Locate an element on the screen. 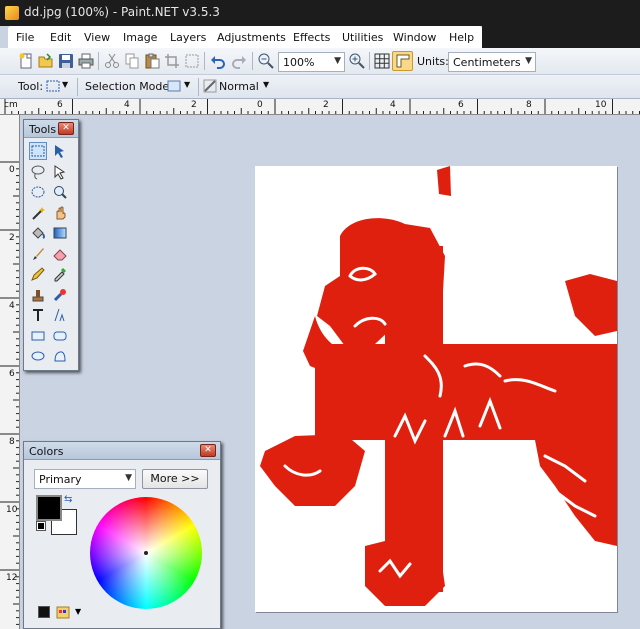 This screenshot has width=640, height=629. selection-mode-replace-icon is located at coordinates (174, 86).